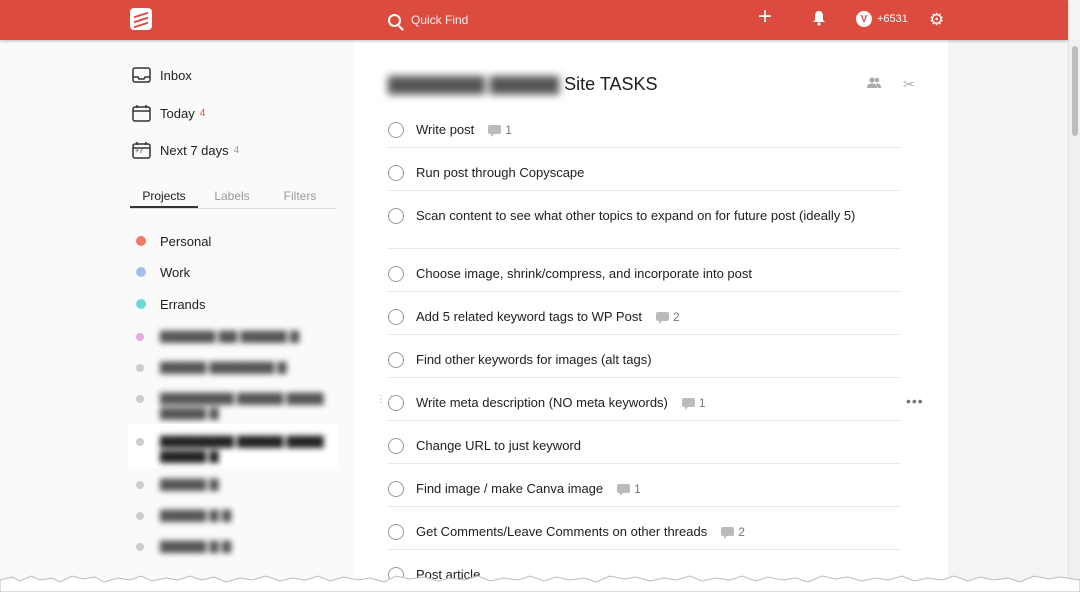  Describe the element at coordinates (864, 19) in the screenshot. I see `karma-icon: V` at that location.